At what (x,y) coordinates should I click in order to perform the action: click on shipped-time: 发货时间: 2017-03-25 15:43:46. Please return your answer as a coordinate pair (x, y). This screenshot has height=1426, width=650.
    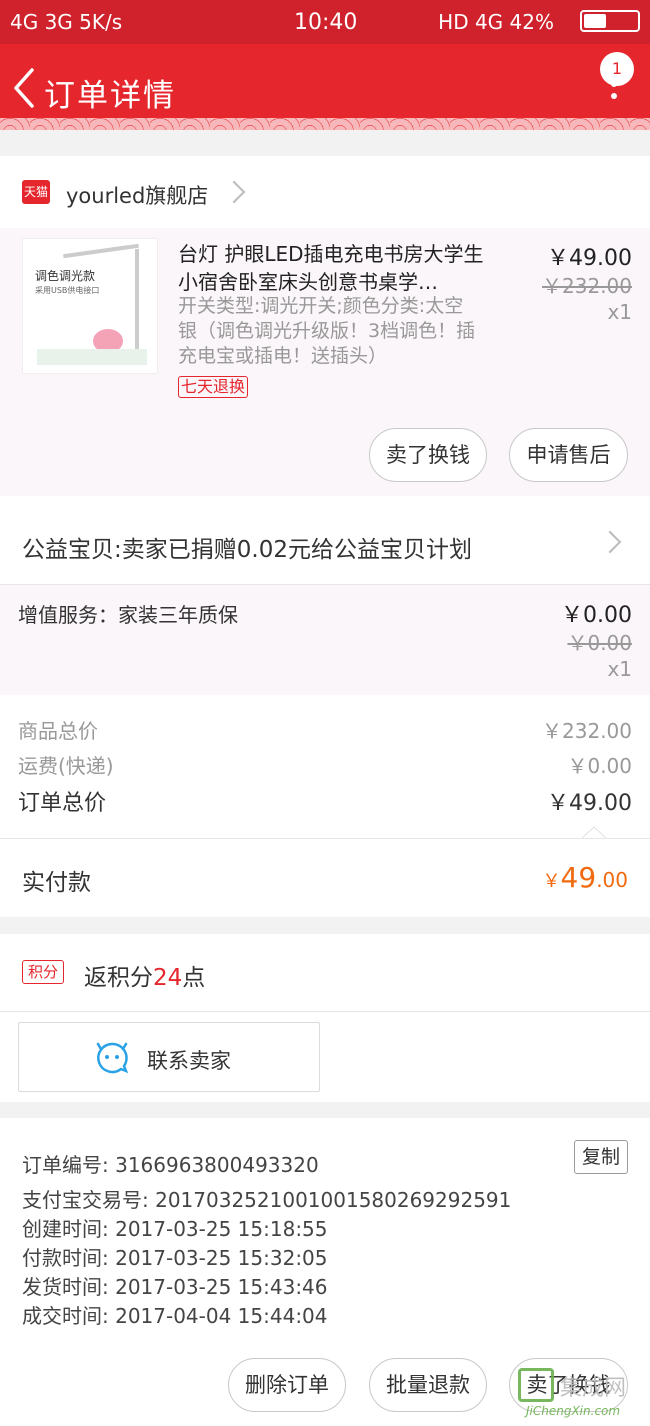
    Looking at the image, I should click on (175, 1287).